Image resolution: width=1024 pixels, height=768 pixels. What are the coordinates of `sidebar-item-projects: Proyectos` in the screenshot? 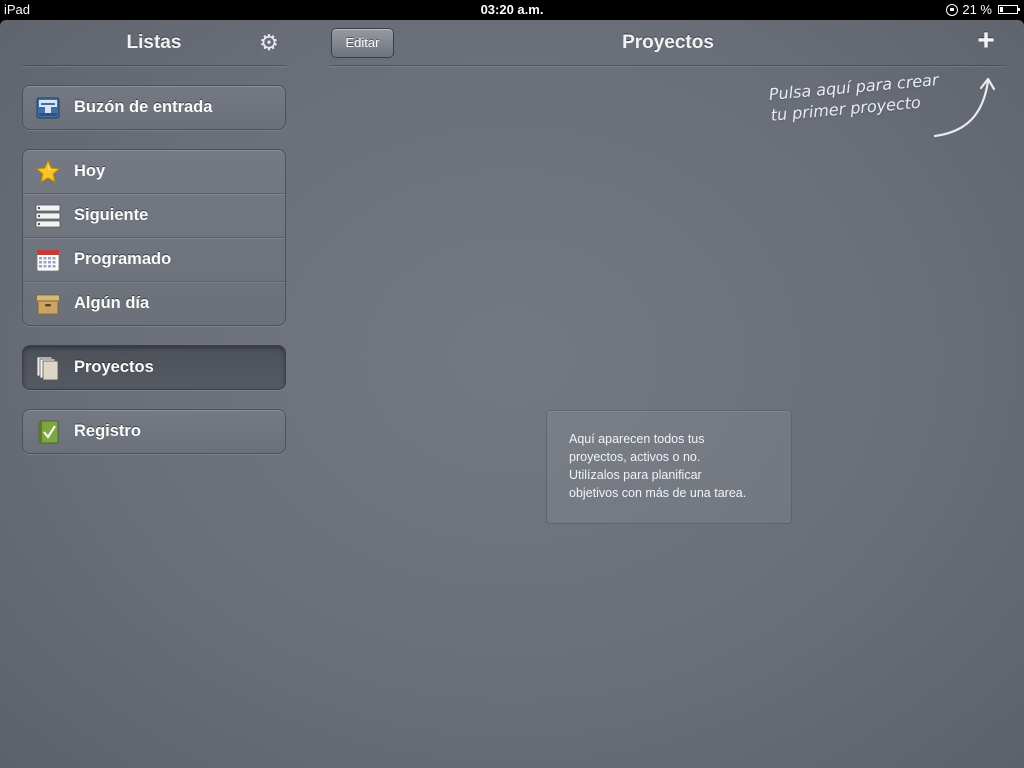 It's located at (154, 367).